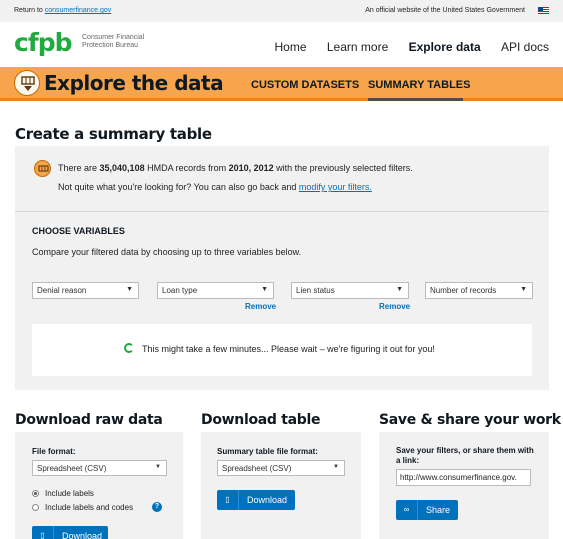 This screenshot has width=563, height=539. I want to click on share-heading: Save & share your work, so click(470, 420).